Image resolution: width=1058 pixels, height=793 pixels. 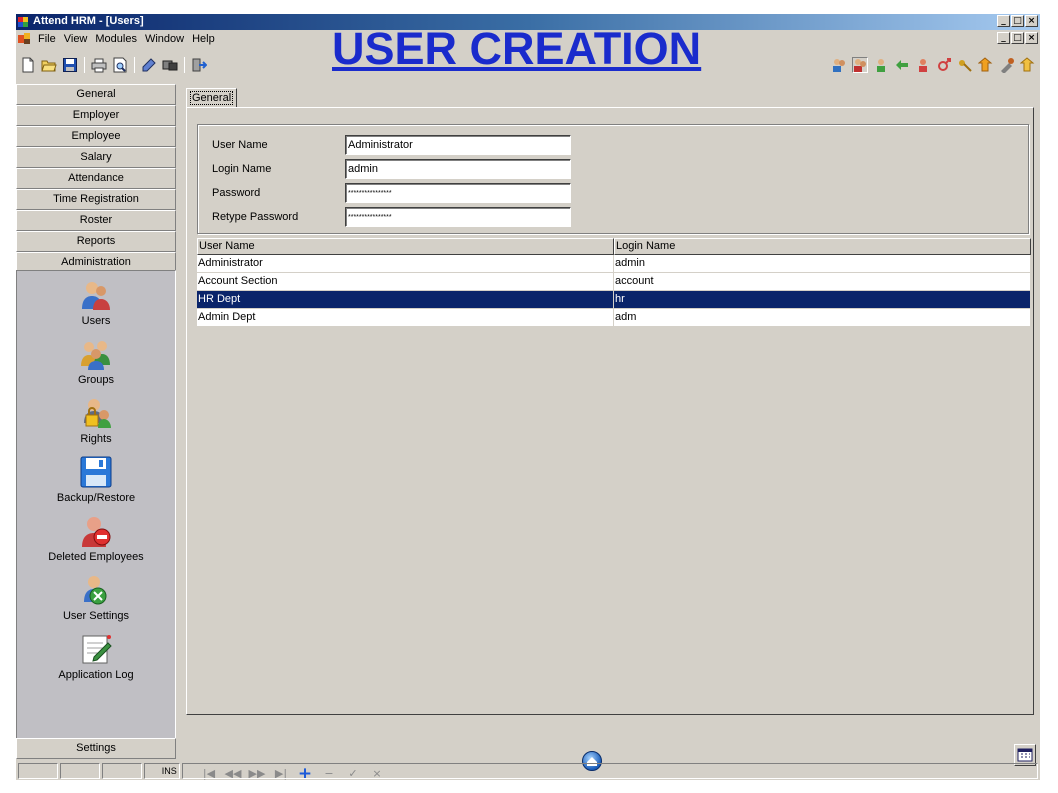 I want to click on save-icon, so click(x=70, y=65).